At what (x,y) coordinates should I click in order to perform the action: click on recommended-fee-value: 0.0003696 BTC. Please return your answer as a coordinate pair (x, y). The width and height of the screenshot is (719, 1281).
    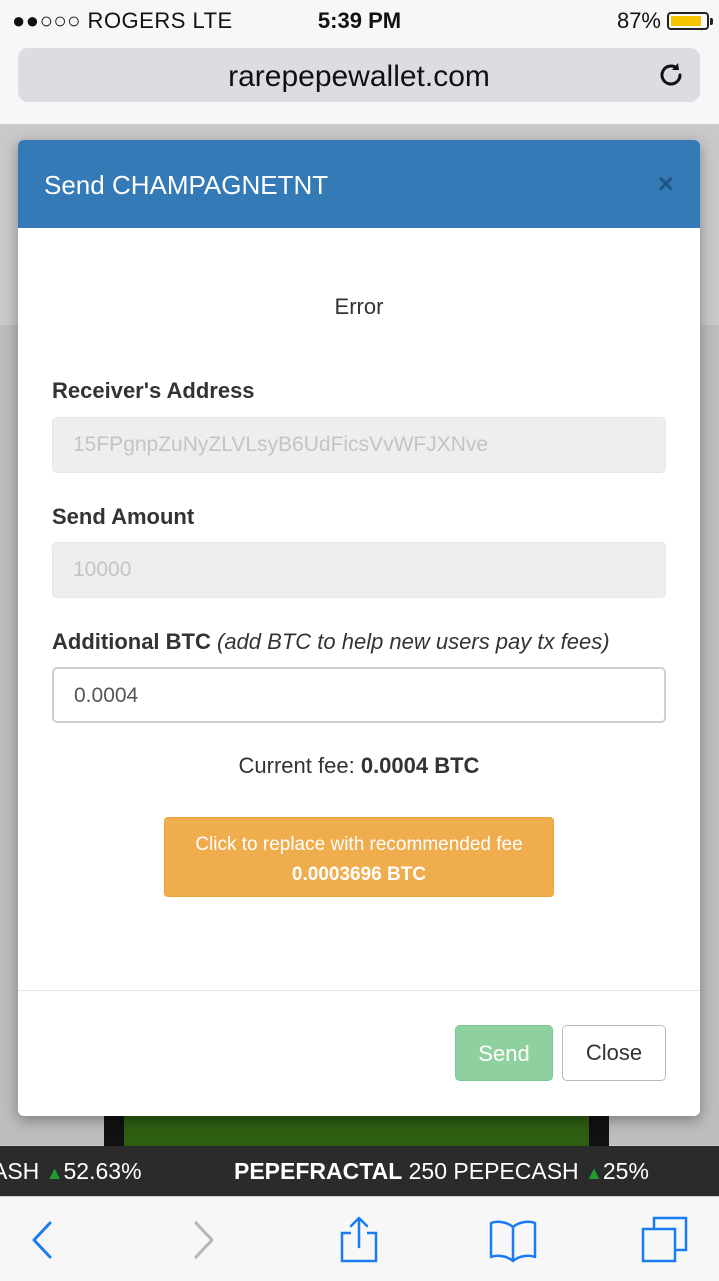
    Looking at the image, I should click on (359, 874).